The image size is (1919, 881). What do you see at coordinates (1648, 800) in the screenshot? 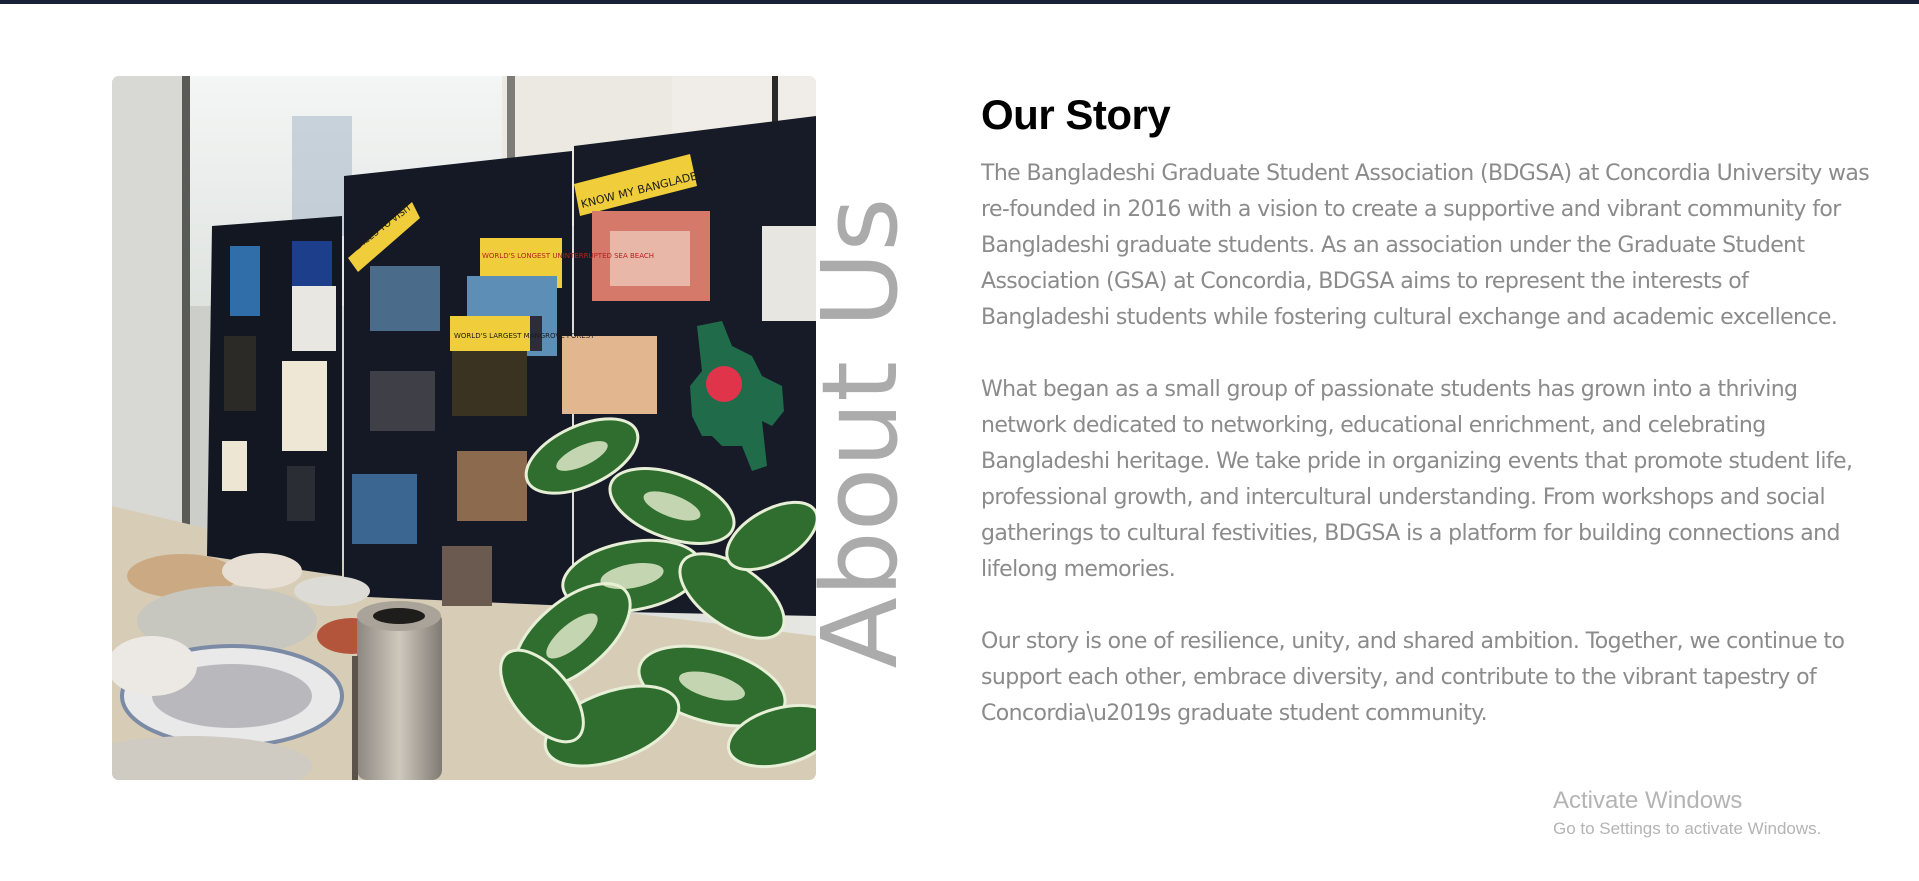
I see `watermark-title: Activate Windows` at bounding box center [1648, 800].